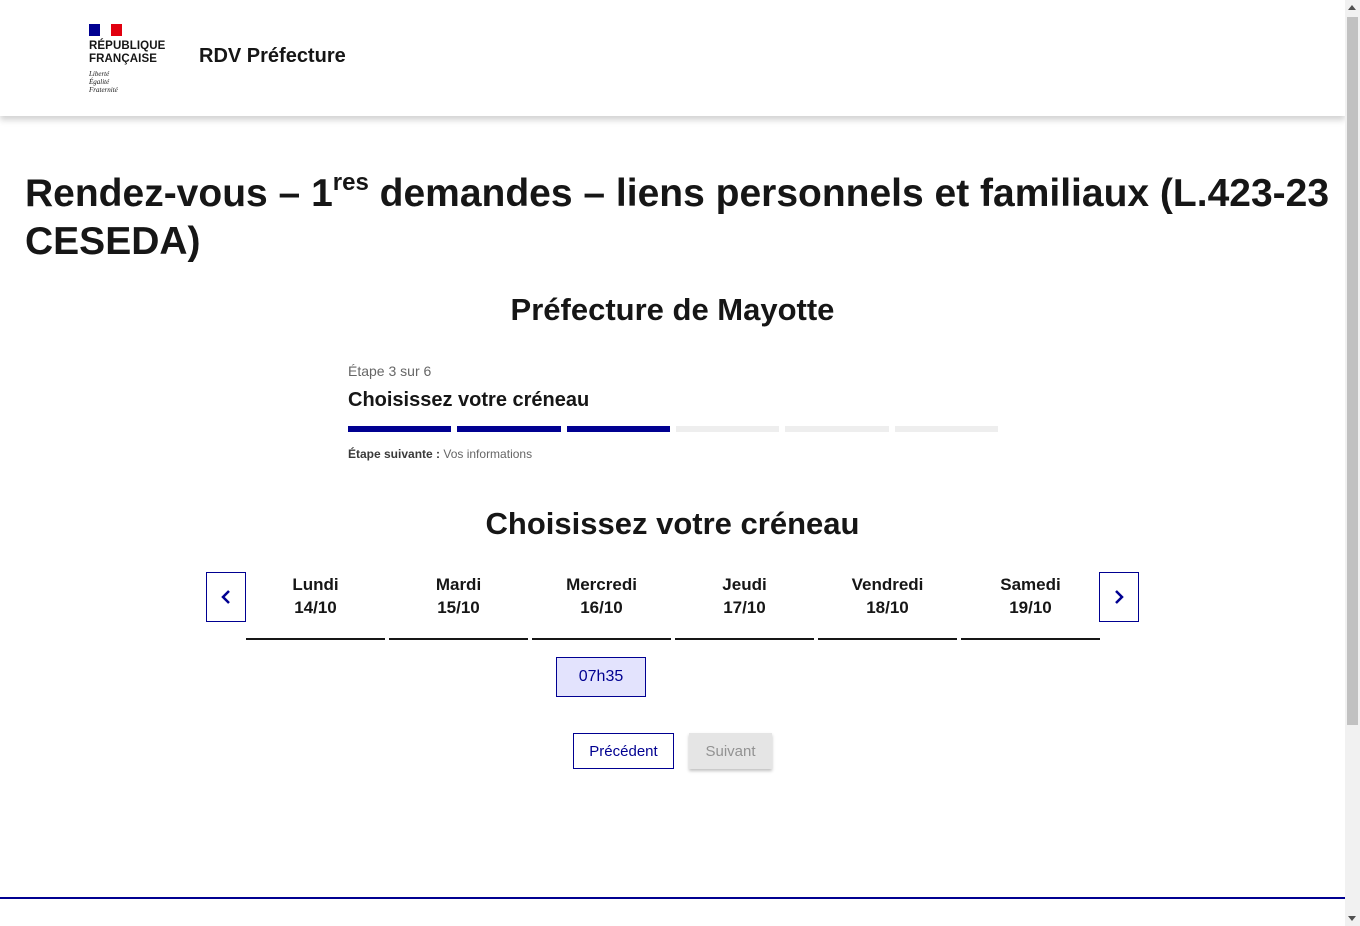 The image size is (1360, 926). I want to click on previous-button: Précédent, so click(623, 751).